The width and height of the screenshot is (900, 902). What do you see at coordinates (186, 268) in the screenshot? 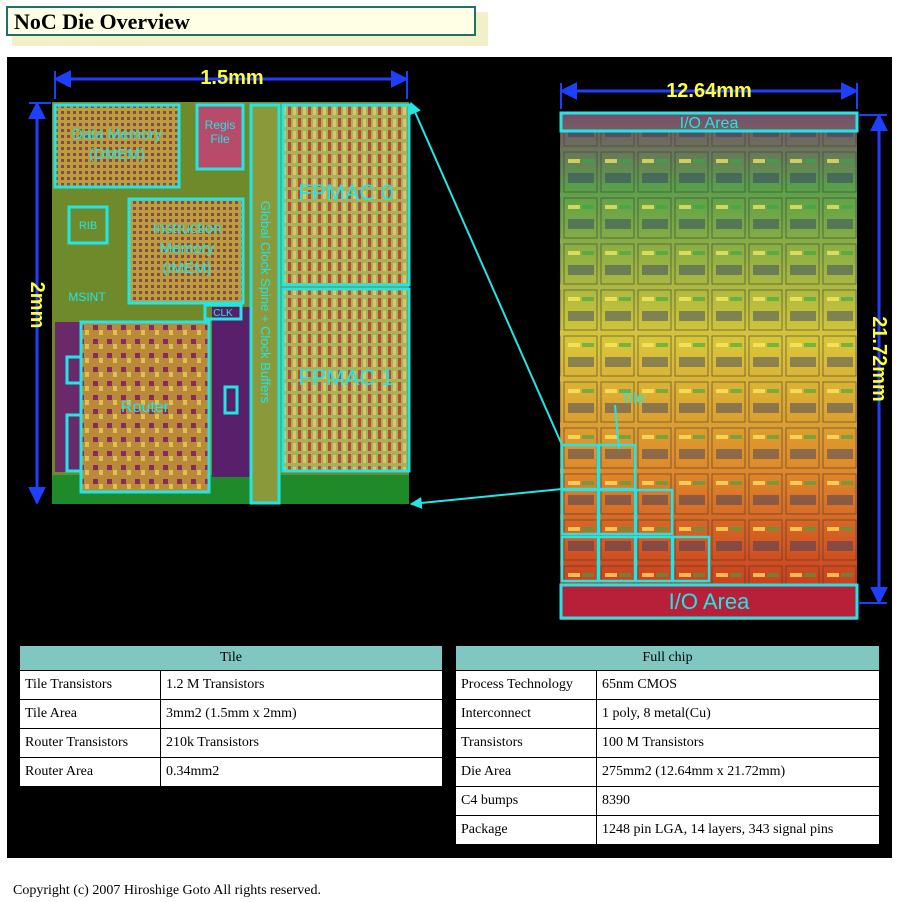
I see `imem-label-3: (IMEM)` at bounding box center [186, 268].